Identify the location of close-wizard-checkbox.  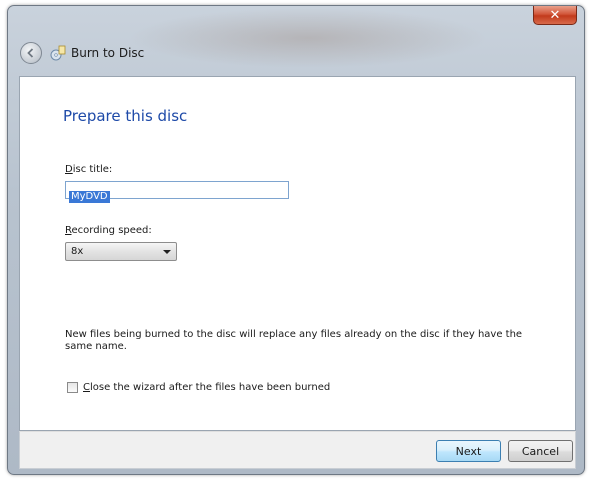
(72, 387).